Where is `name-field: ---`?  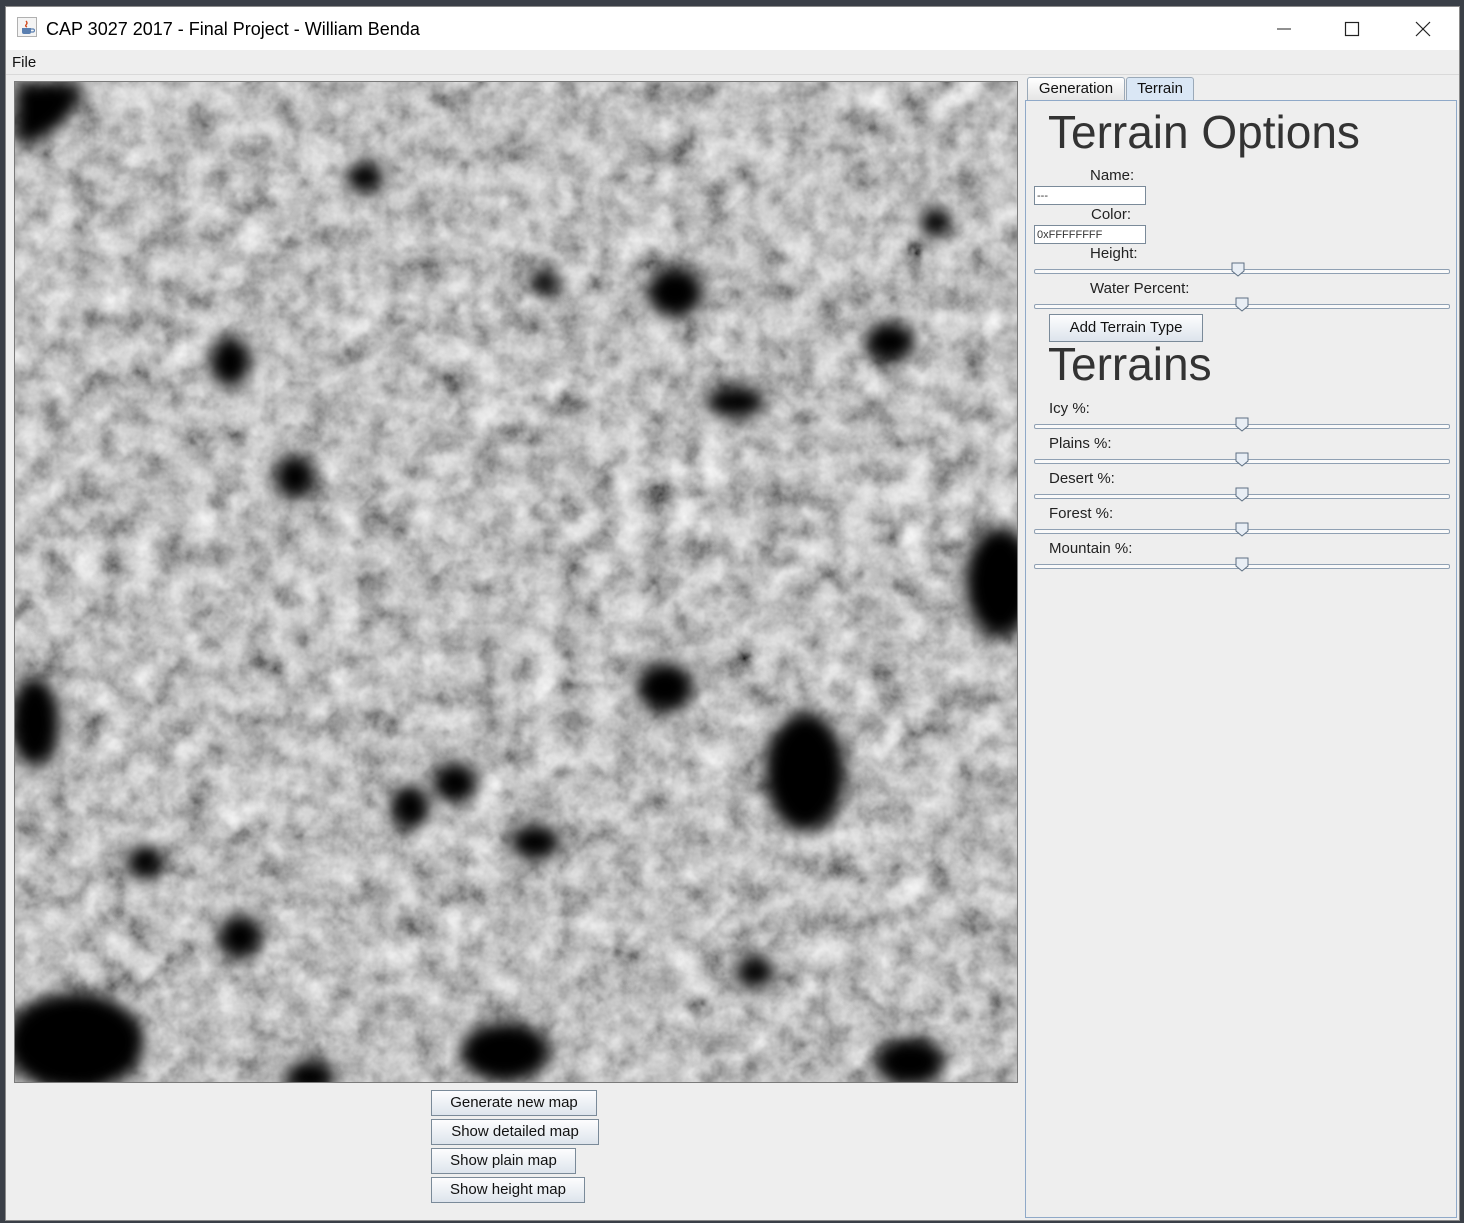
name-field: --- is located at coordinates (1090, 195).